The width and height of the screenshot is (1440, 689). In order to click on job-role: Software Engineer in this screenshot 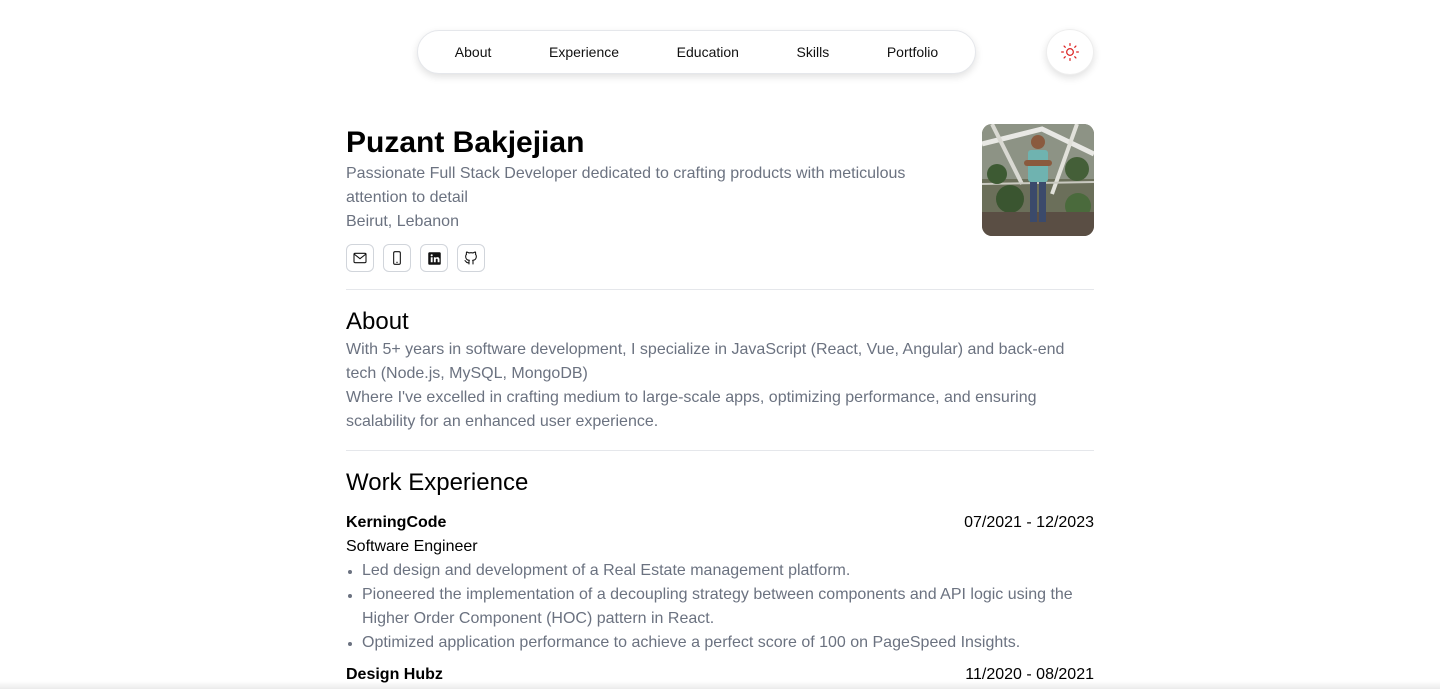, I will do `click(412, 546)`.